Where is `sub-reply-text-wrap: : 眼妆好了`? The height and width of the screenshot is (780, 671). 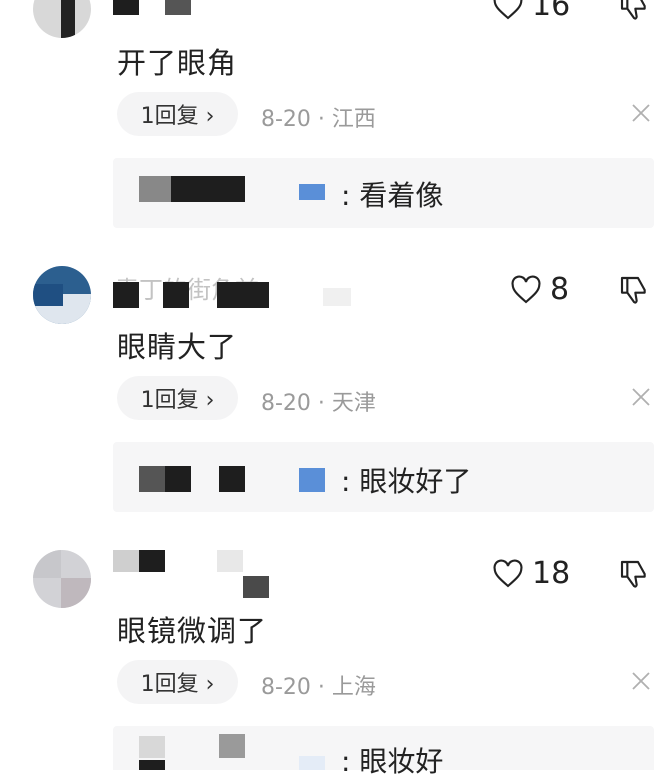 sub-reply-text-wrap: : 眼妆好了 is located at coordinates (406, 480).